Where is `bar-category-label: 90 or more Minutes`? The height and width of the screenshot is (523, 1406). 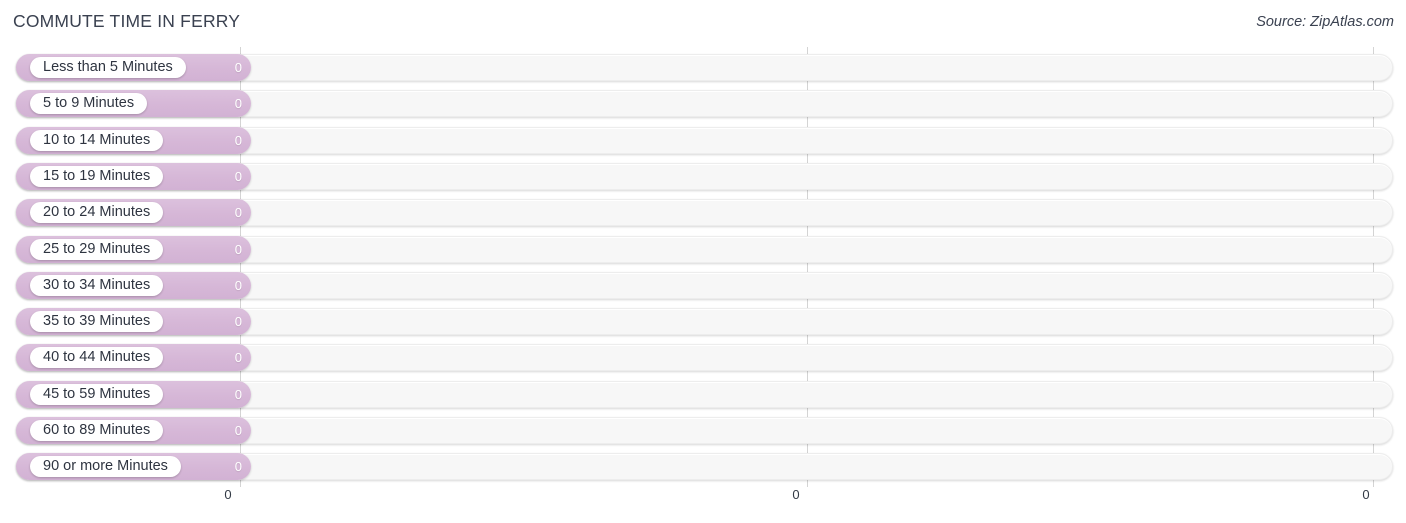 bar-category-label: 90 or more Minutes is located at coordinates (105, 467).